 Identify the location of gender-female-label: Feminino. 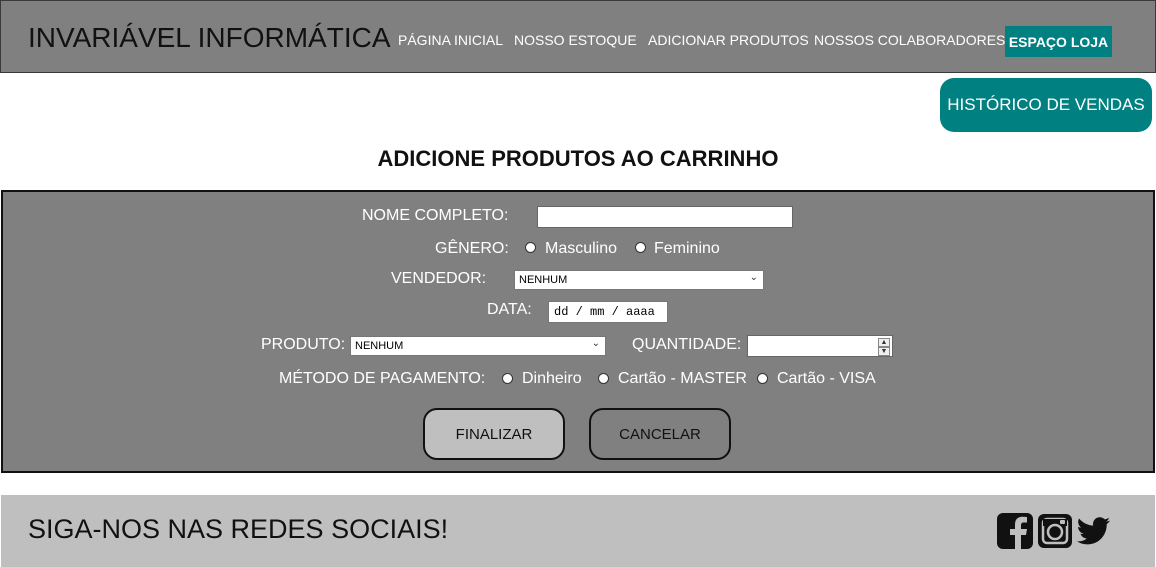
(687, 249).